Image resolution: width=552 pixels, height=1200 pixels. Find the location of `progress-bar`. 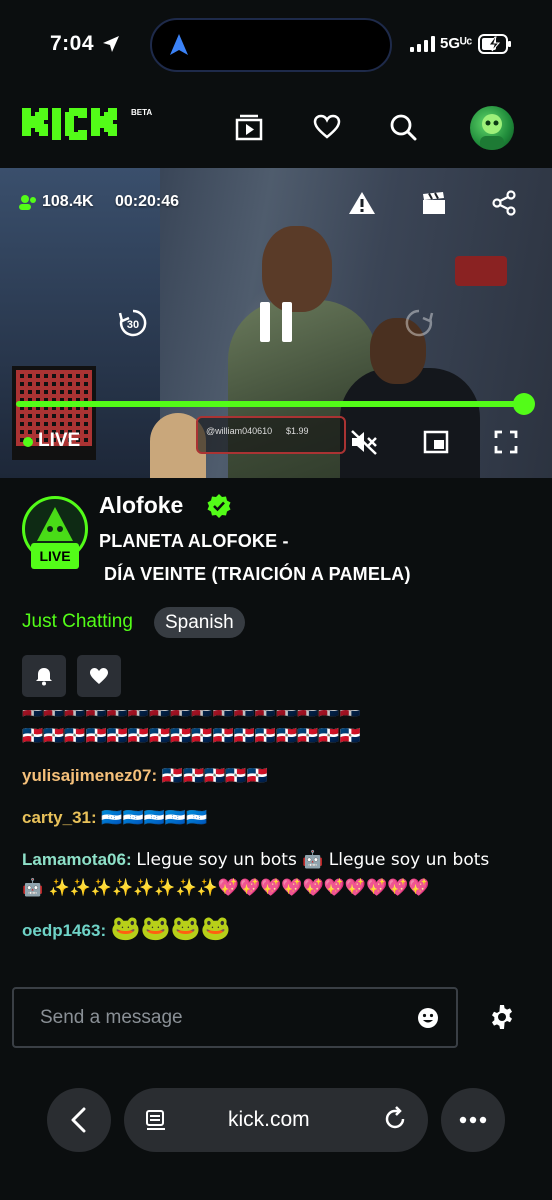

progress-bar is located at coordinates (270, 404).